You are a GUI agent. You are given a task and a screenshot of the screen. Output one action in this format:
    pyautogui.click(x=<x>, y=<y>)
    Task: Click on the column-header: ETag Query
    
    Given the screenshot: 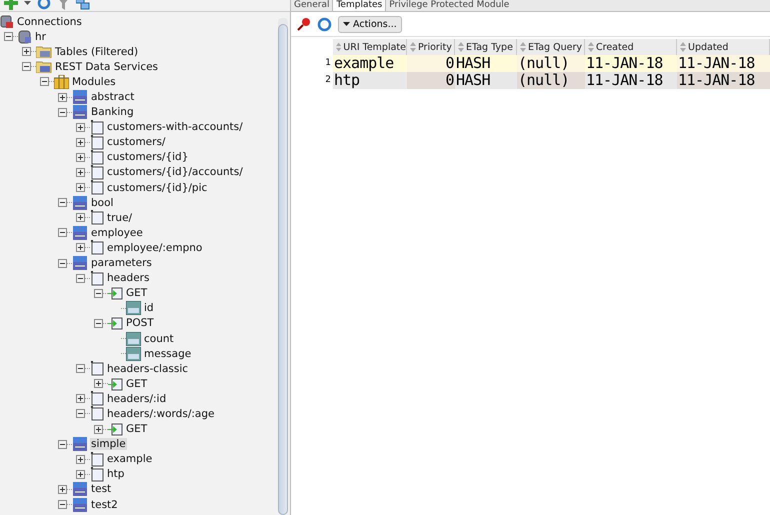 What is the action you would take?
    pyautogui.click(x=551, y=47)
    